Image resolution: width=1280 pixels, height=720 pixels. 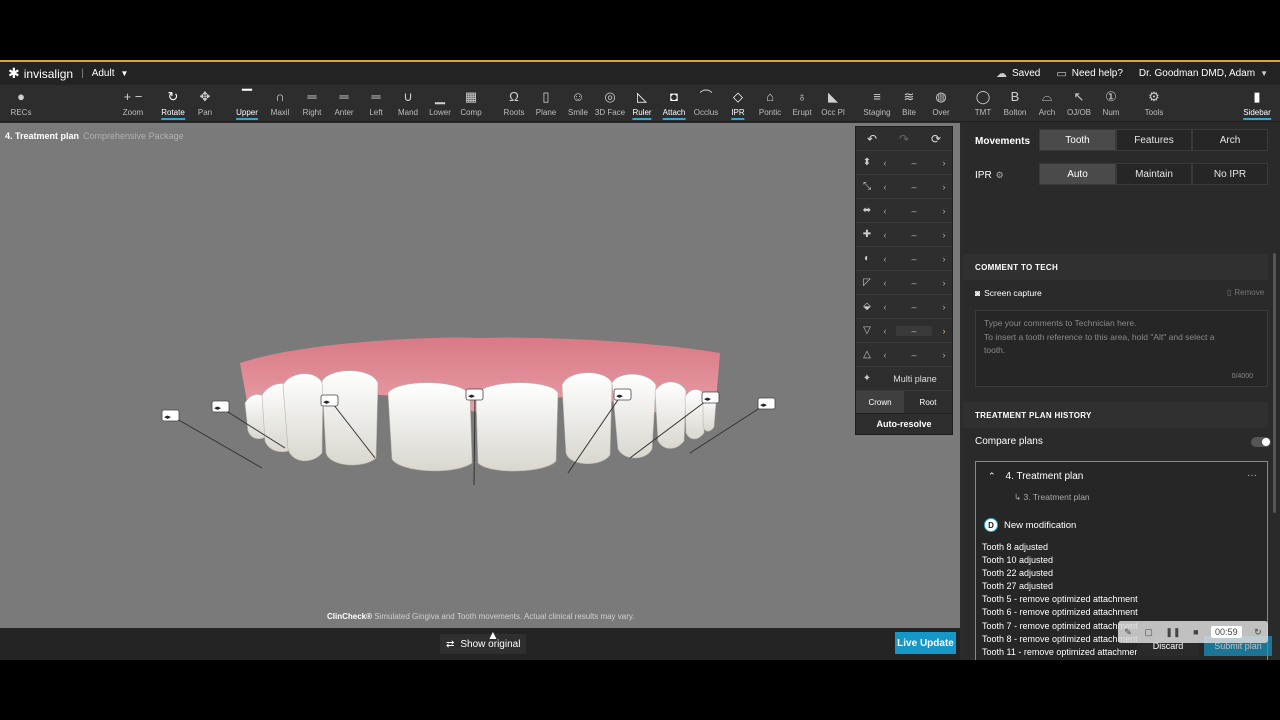 What do you see at coordinates (1018, 560) in the screenshot?
I see `modification-item: Tooth 10 adjusted` at bounding box center [1018, 560].